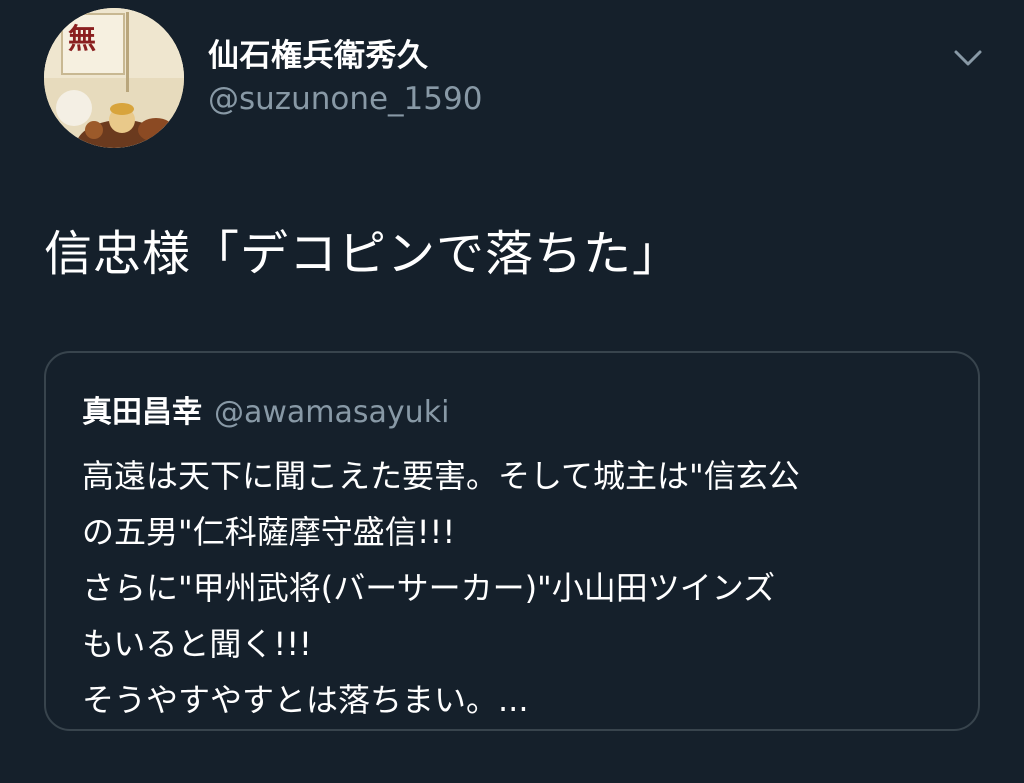 The image size is (1024, 783). Describe the element at coordinates (142, 412) in the screenshot. I see `quoted-display-name: 真田昌幸` at that location.